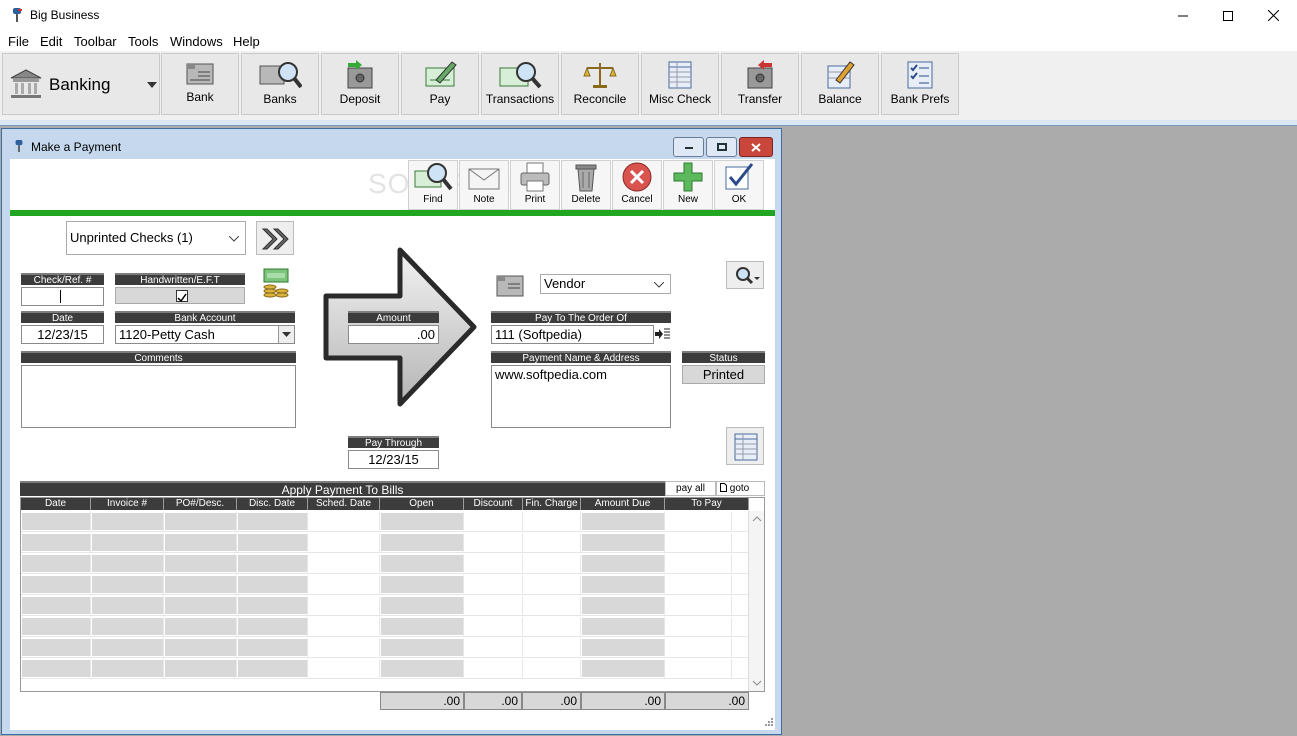 Image resolution: width=1297 pixels, height=736 pixels. Describe the element at coordinates (200, 84) in the screenshot. I see `toolbar-bank-button: Bank` at that location.